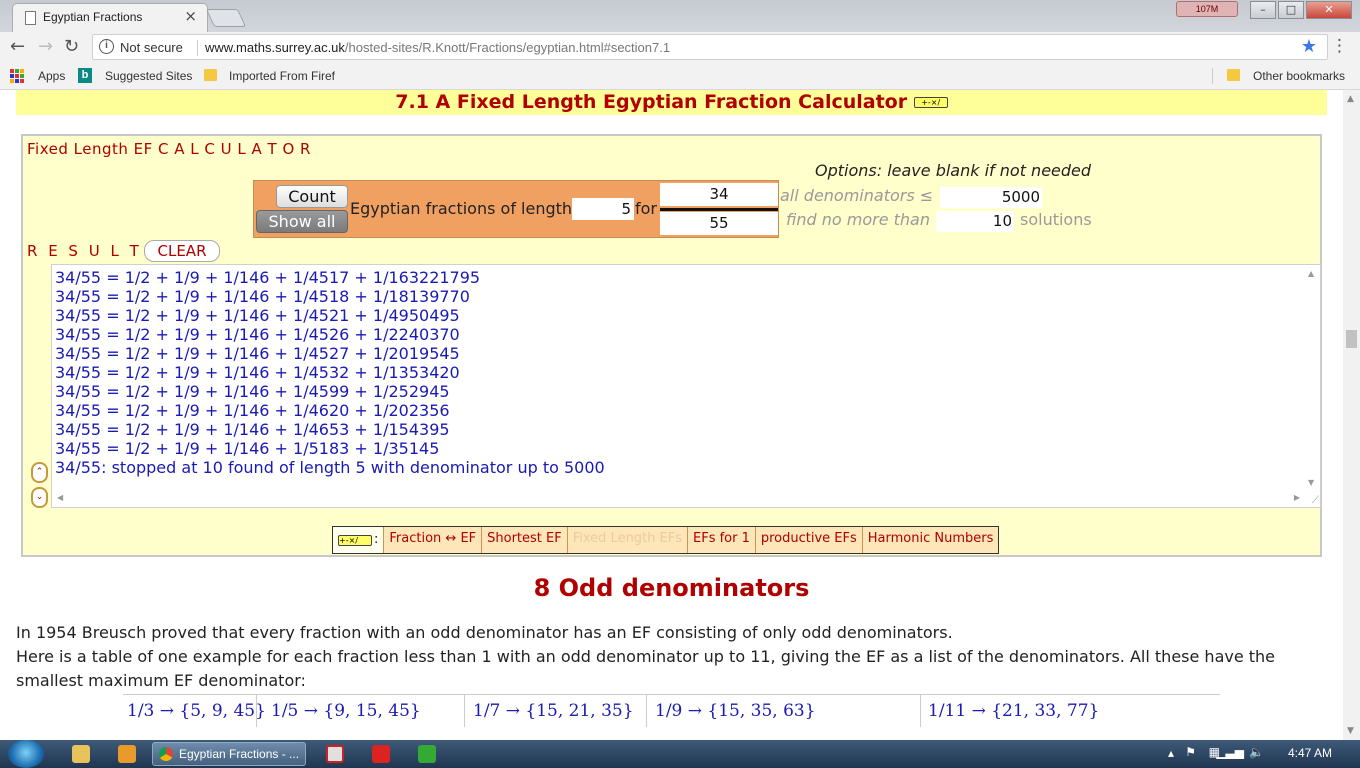  Describe the element at coordinates (166, 754) in the screenshot. I see `chrome-icon` at that location.